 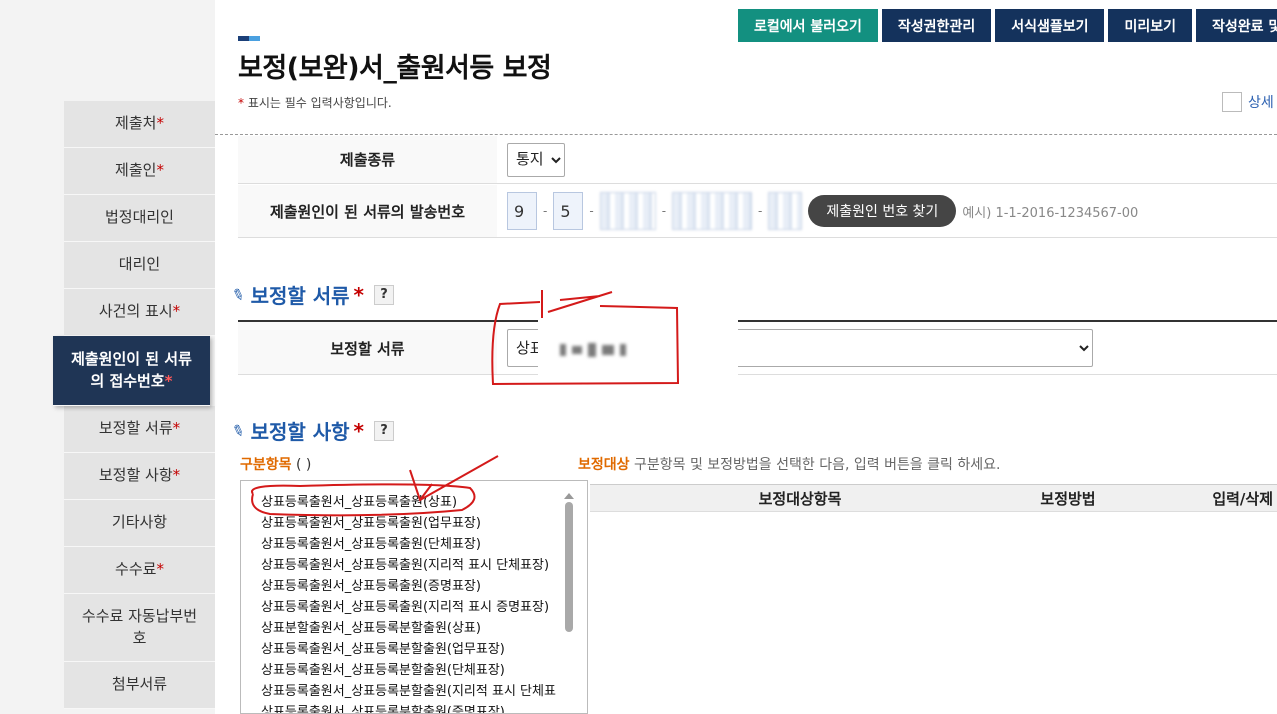 I want to click on complete-button: 작성완료 및, so click(x=1236, y=25).